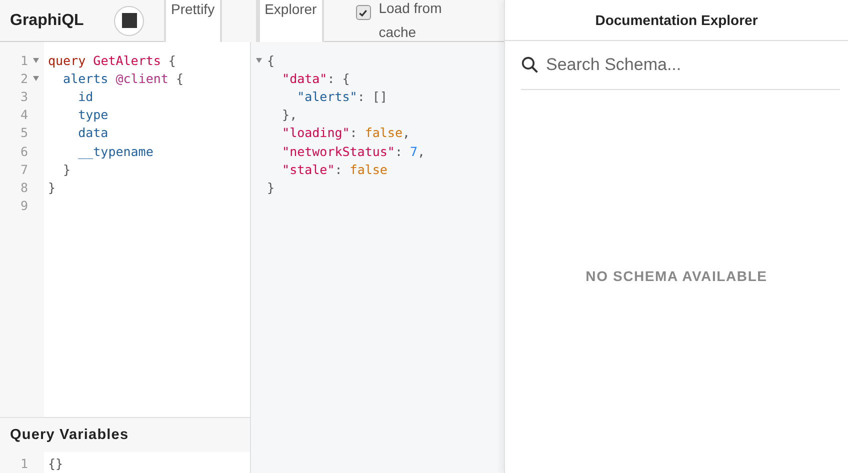  I want to click on toolbar-button: Prettify, so click(193, 21).